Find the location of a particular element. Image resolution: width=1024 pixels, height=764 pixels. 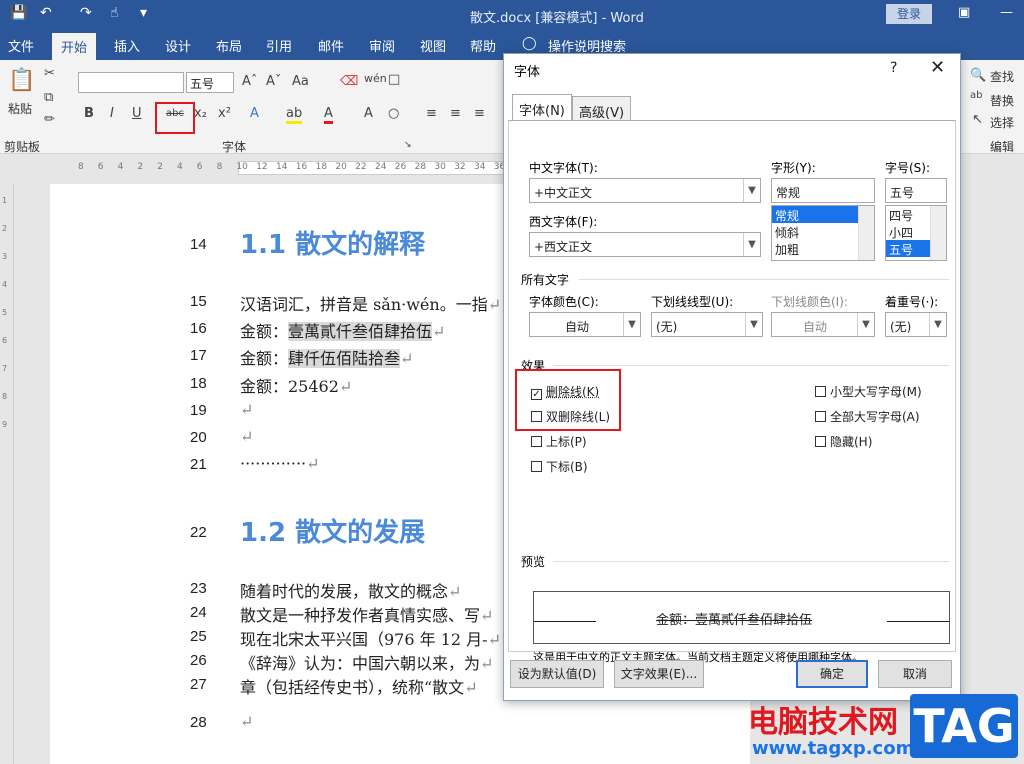

text-line: 汉语词汇，拼音是 sǎn·wén。一指↵ is located at coordinates (370, 303).